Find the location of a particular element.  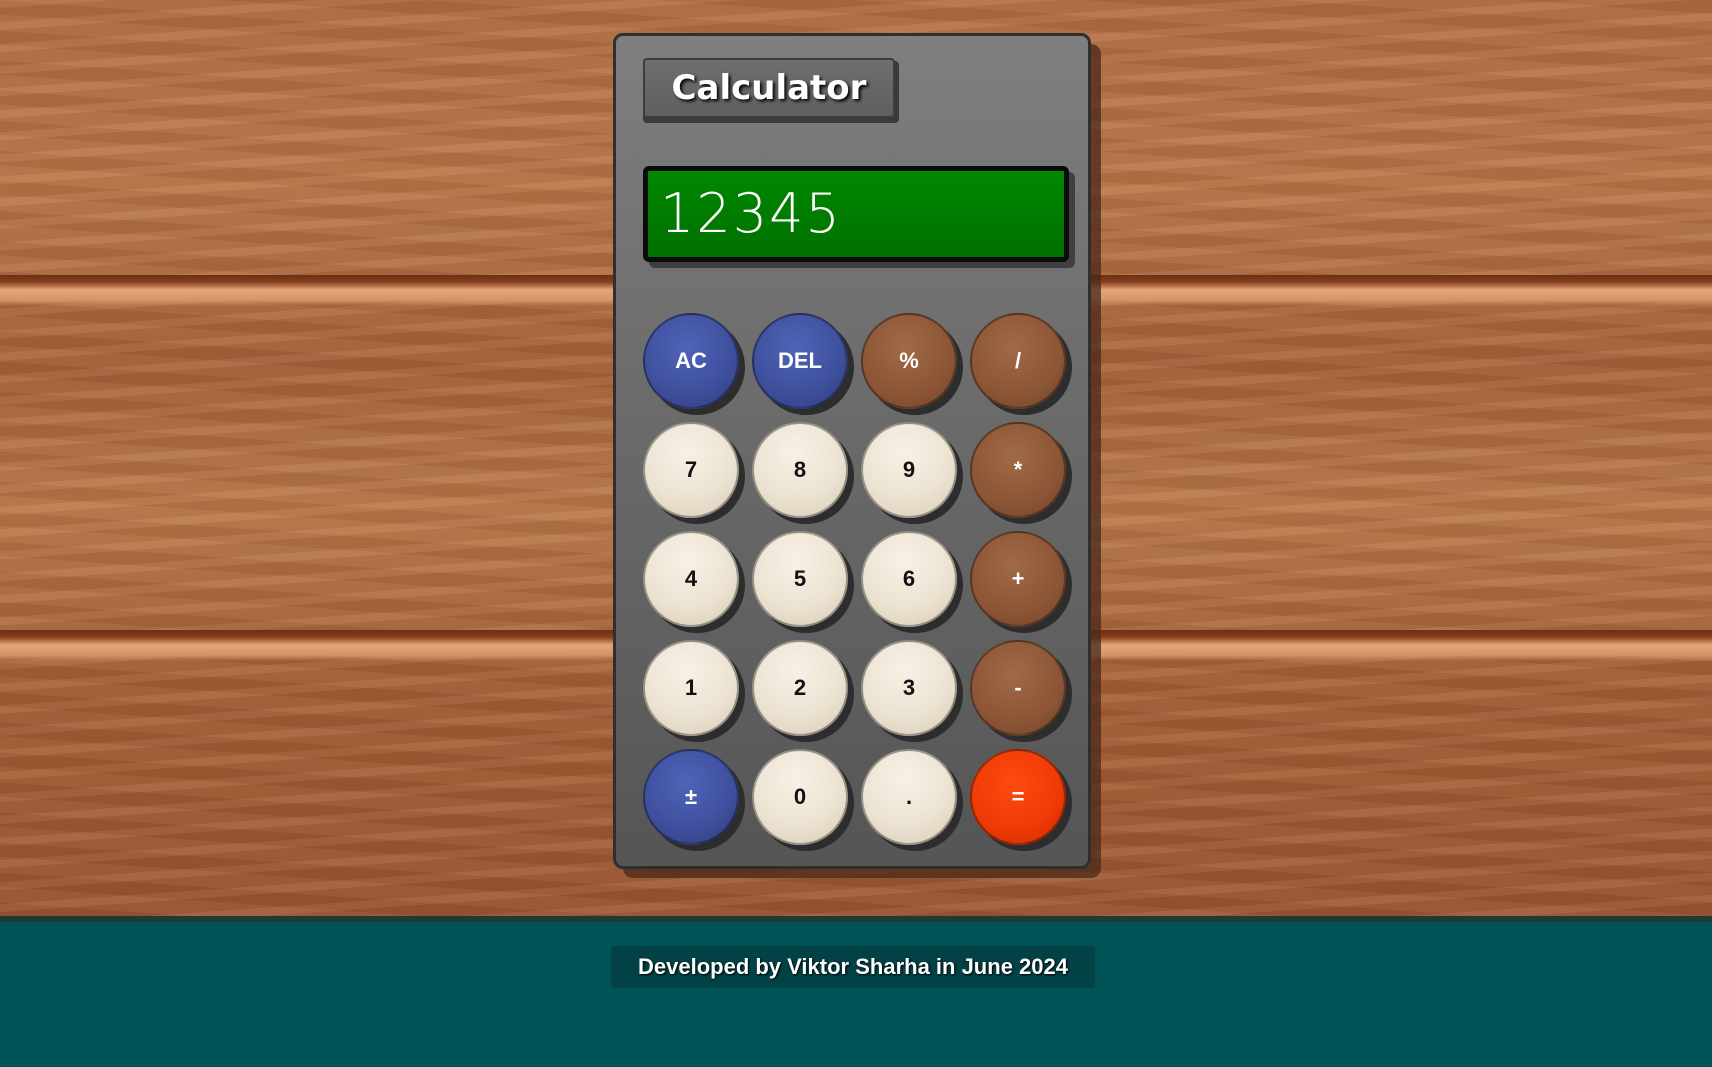

calculator-title: Calculator is located at coordinates (769, 88).